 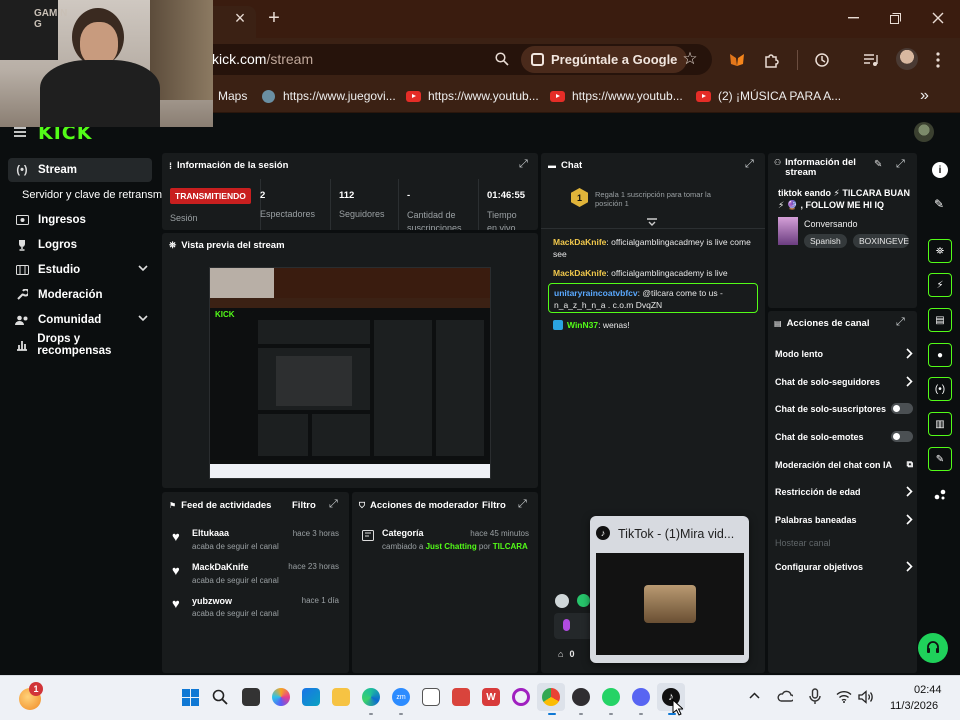 What do you see at coordinates (815, 696) in the screenshot?
I see `microphone-icon` at bounding box center [815, 696].